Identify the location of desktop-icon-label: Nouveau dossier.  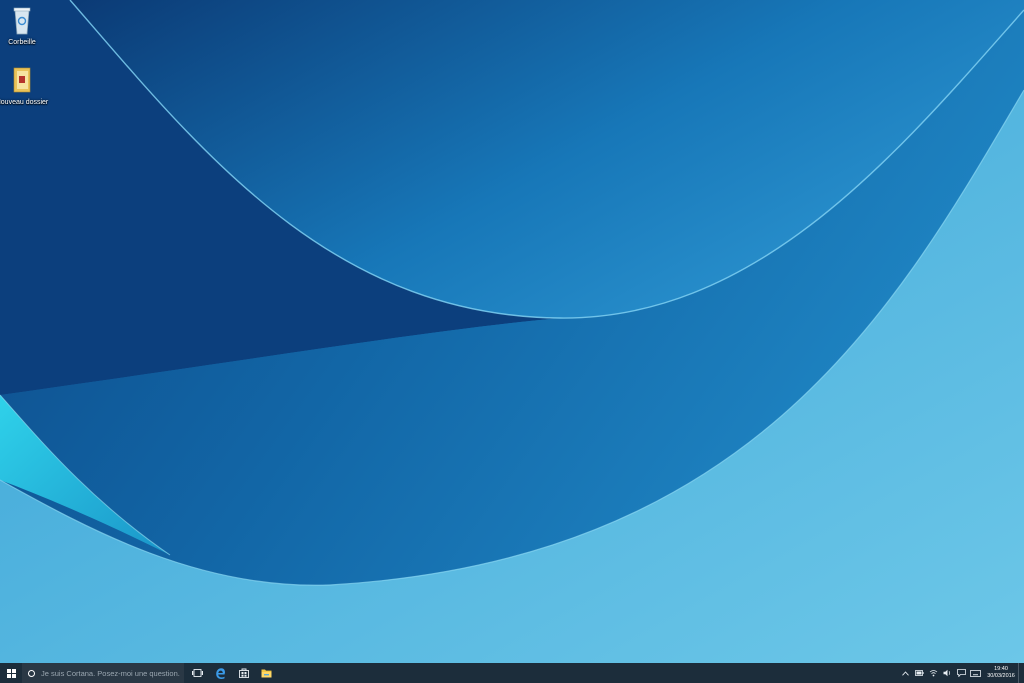
(24, 102).